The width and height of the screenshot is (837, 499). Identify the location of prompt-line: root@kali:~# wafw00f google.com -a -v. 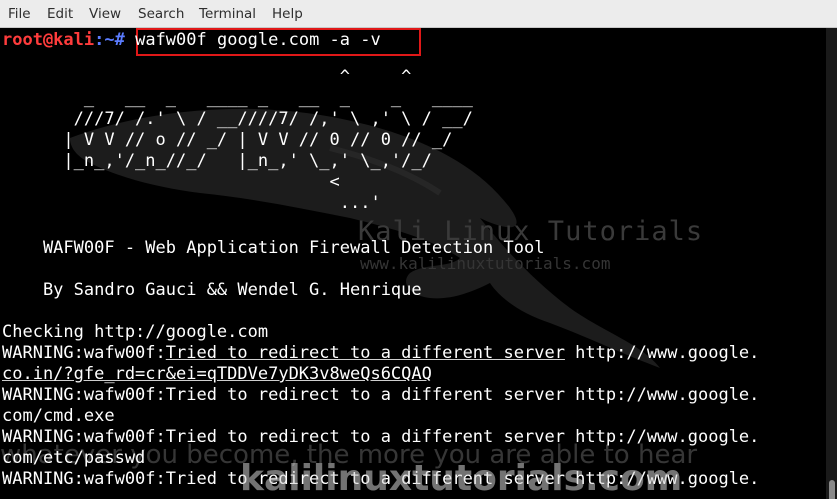
(191, 40).